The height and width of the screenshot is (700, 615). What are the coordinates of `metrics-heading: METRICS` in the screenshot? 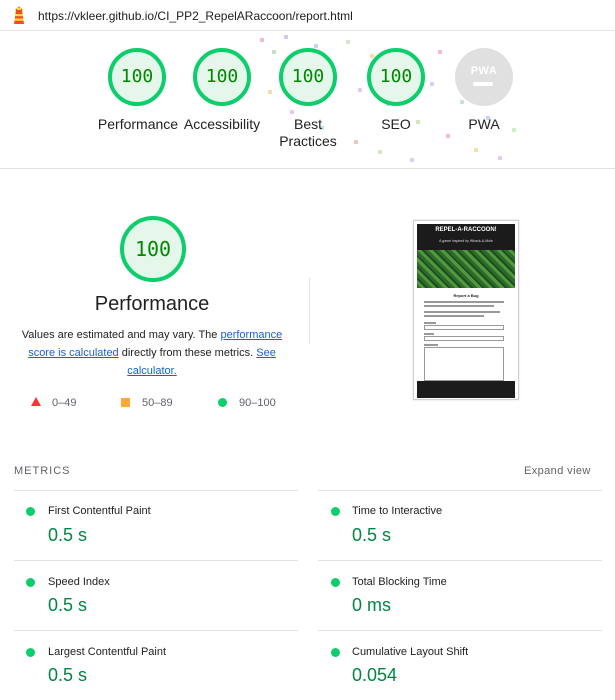 It's located at (42, 471).